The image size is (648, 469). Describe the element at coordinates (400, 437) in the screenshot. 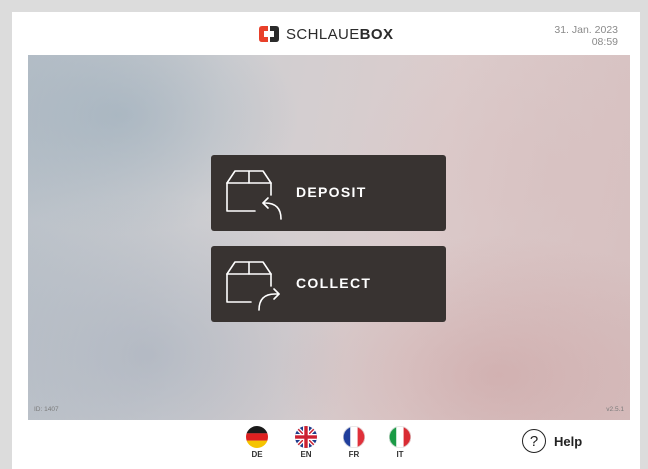

I see `italy-flag-icon` at that location.